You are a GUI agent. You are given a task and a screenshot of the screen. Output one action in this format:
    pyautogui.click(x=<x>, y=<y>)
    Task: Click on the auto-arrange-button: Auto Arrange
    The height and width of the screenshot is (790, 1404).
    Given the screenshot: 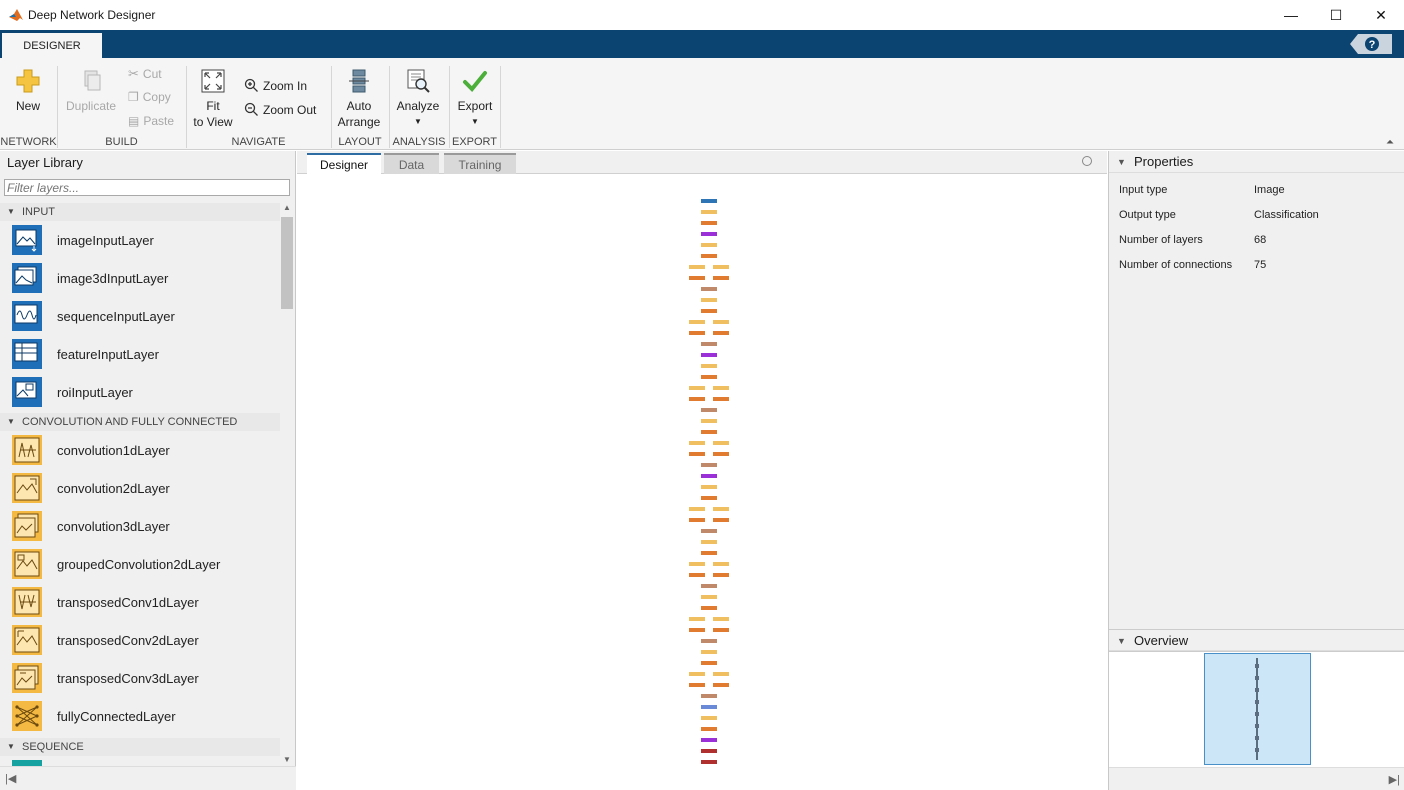 What is the action you would take?
    pyautogui.click(x=359, y=99)
    